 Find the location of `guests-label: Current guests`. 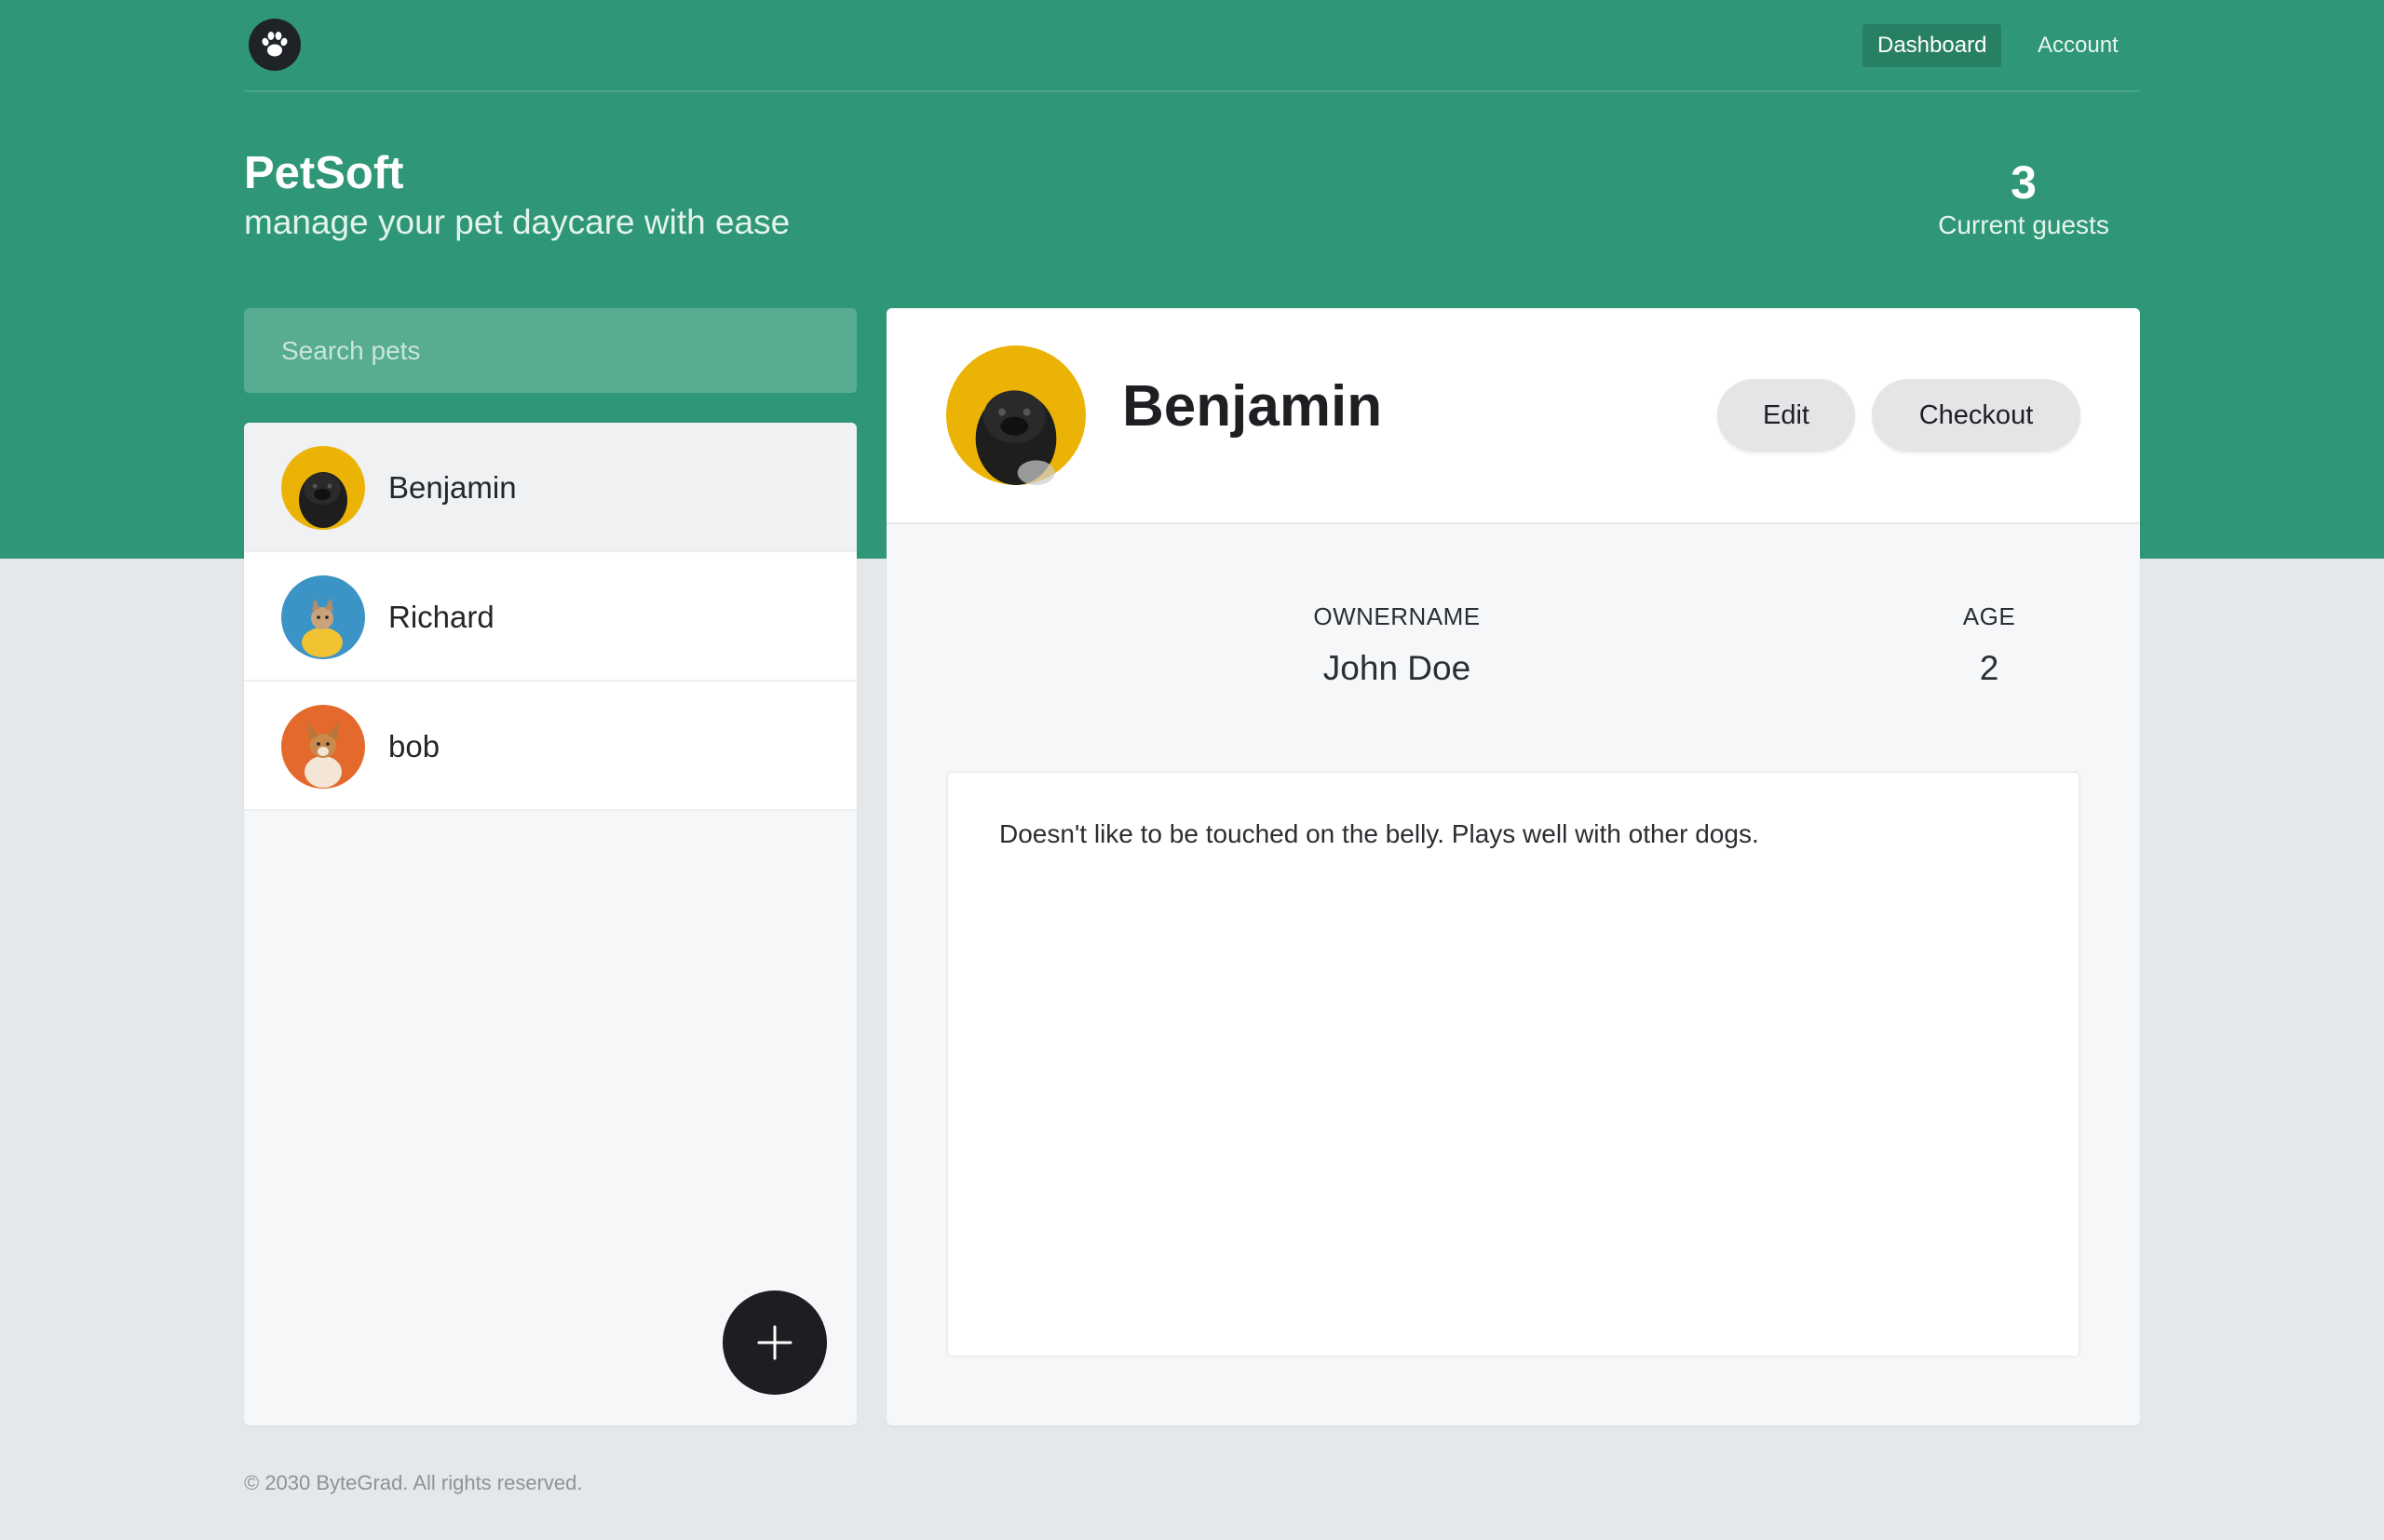

guests-label: Current guests is located at coordinates (2023, 224).